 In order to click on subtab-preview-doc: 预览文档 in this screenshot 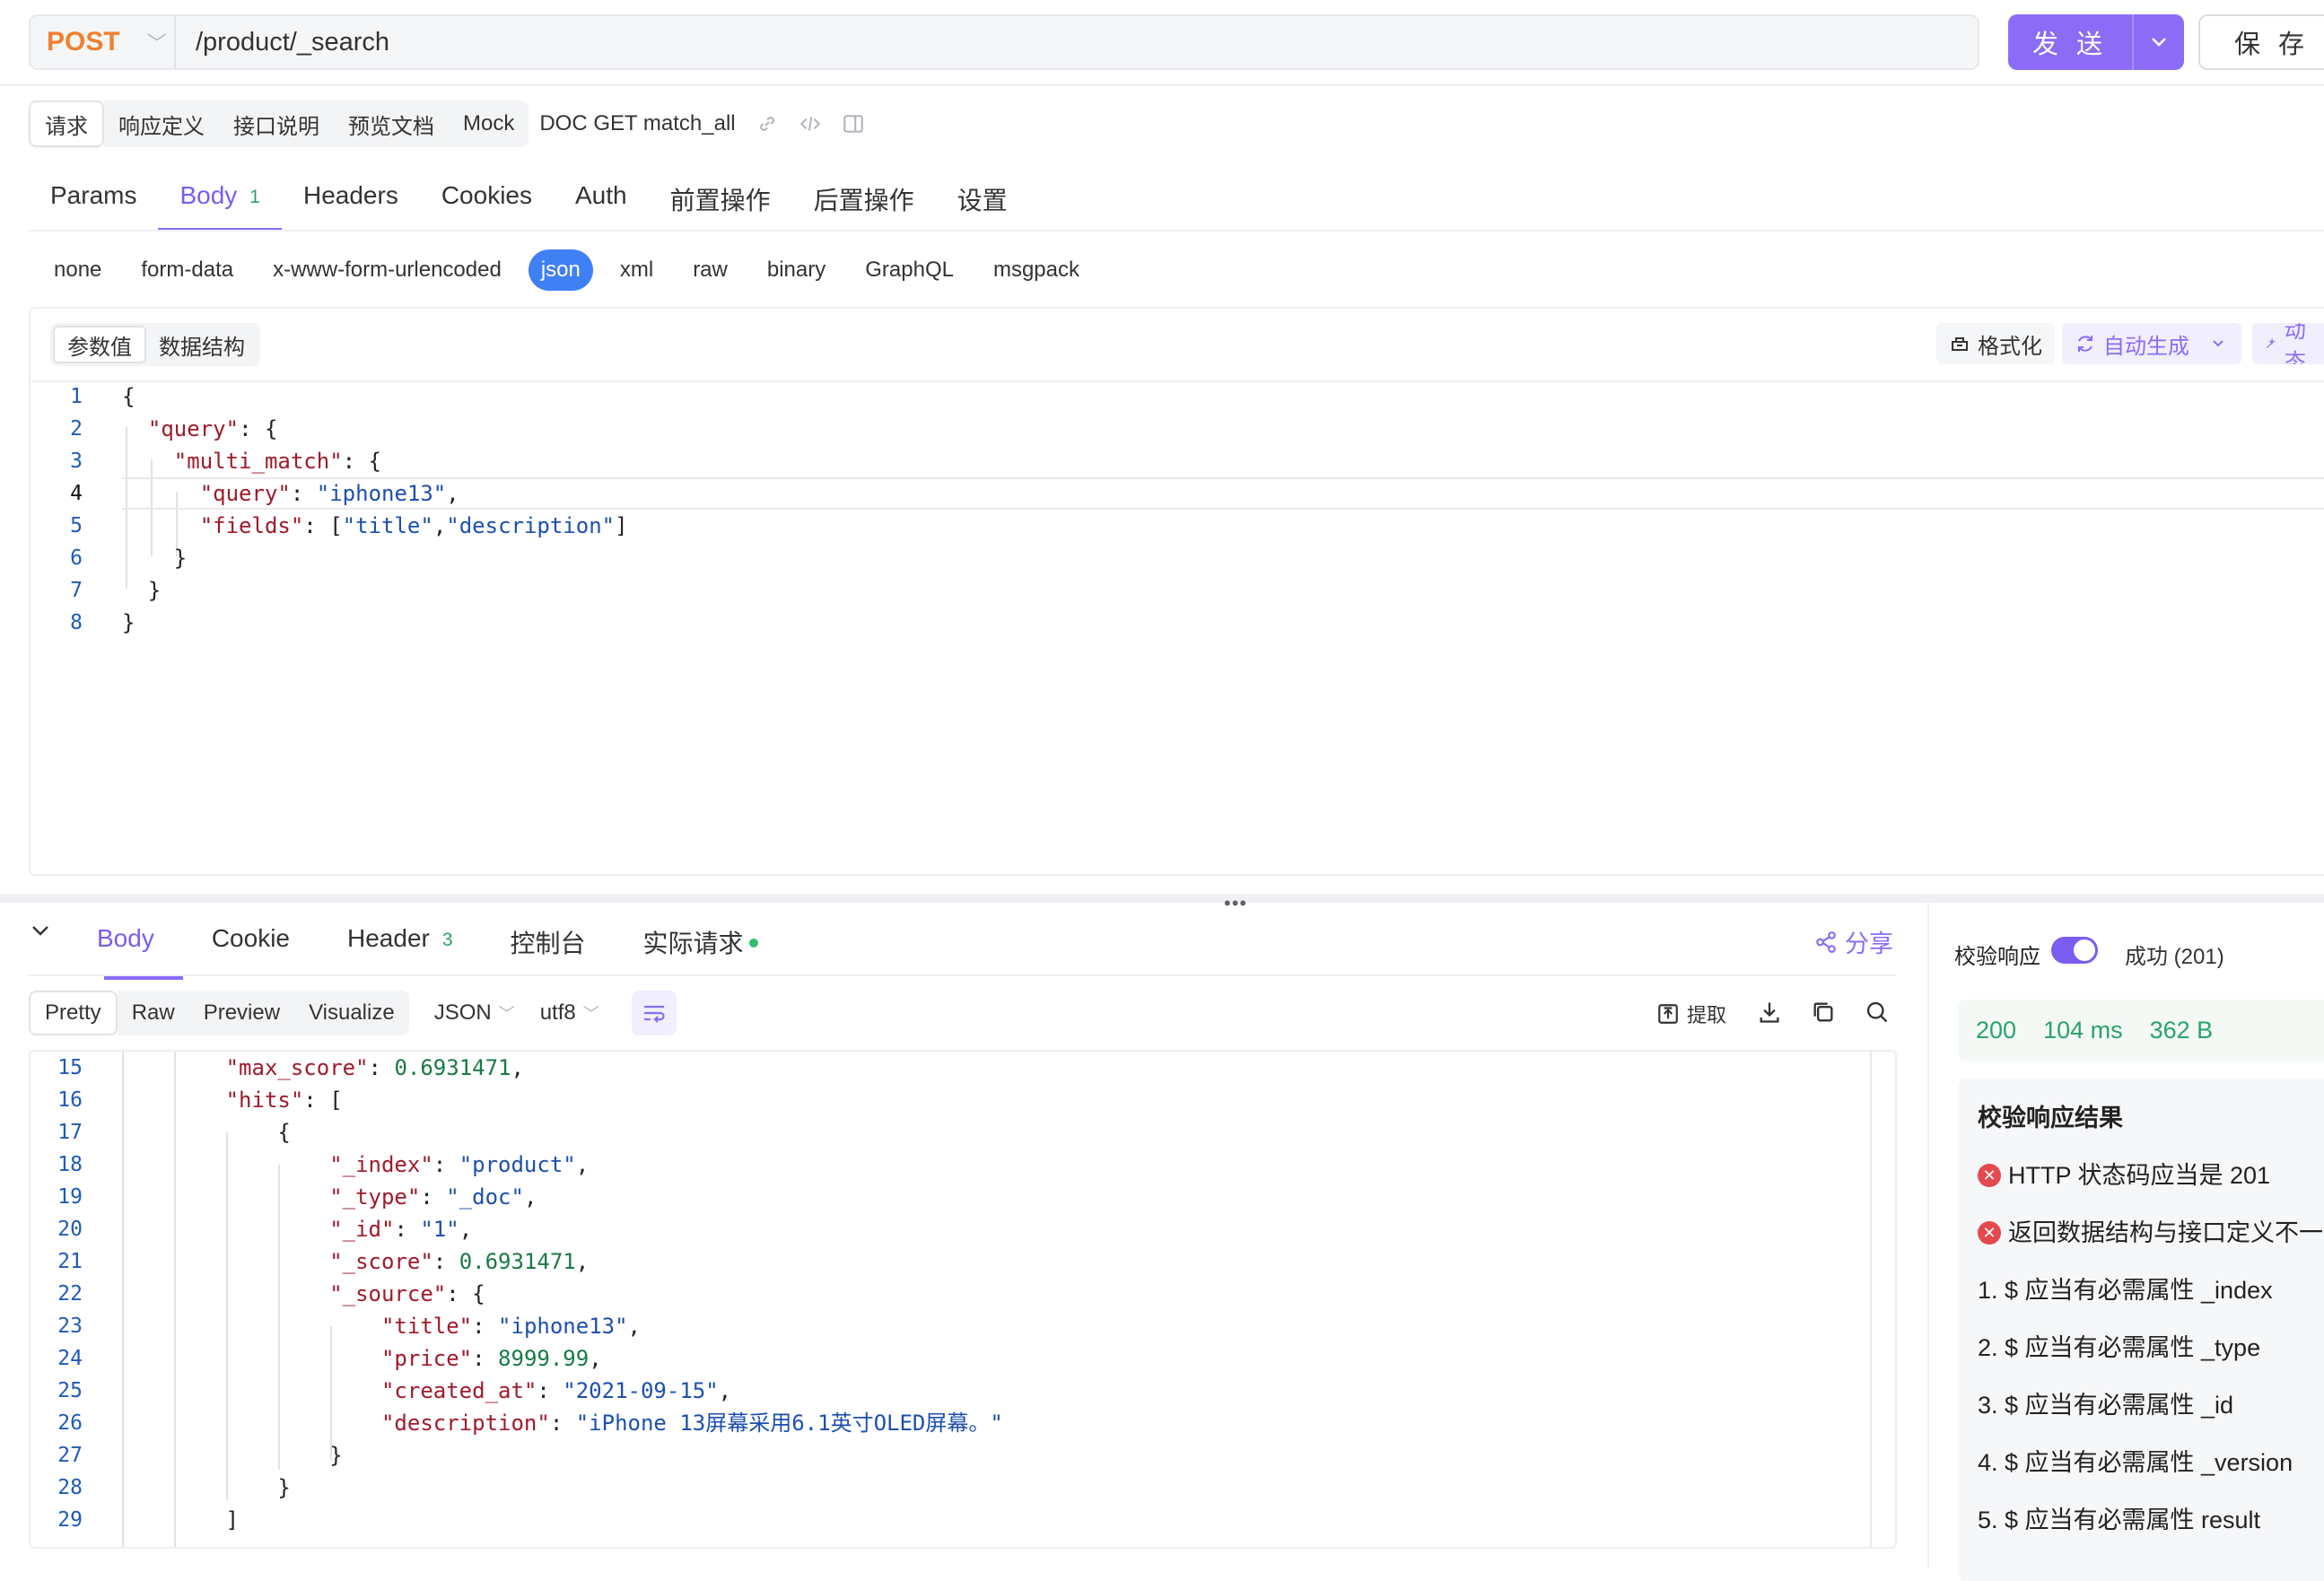, I will do `click(392, 124)`.